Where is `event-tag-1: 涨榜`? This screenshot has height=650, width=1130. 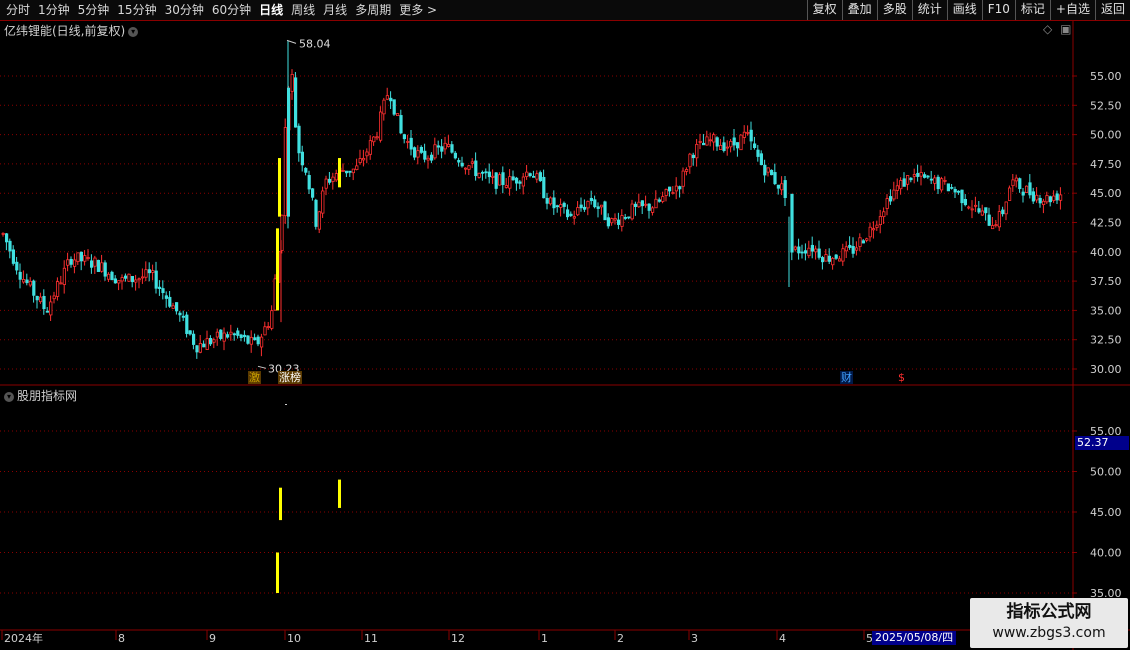
event-tag-1: 涨榜 is located at coordinates (290, 377).